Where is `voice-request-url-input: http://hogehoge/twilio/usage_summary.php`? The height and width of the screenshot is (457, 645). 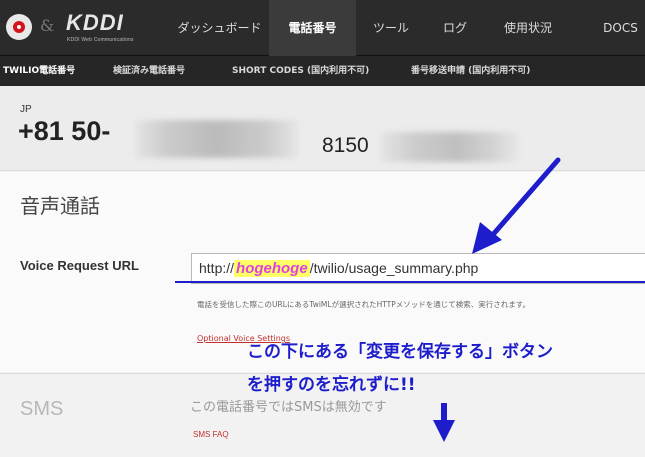
voice-request-url-input: http://hogehoge/twilio/usage_summary.php is located at coordinates (418, 268).